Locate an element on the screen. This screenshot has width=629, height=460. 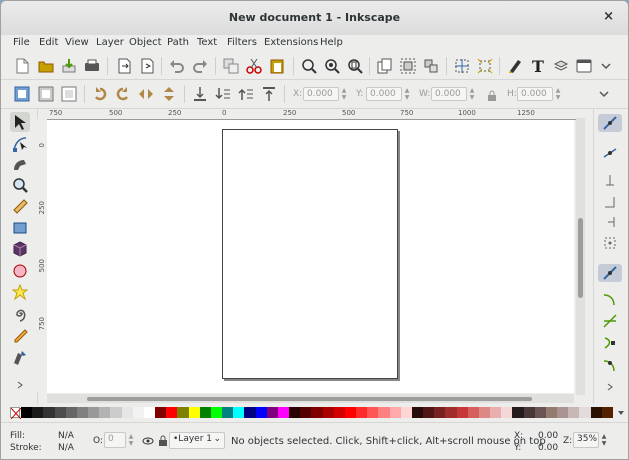
menu-file: File is located at coordinates (21, 42).